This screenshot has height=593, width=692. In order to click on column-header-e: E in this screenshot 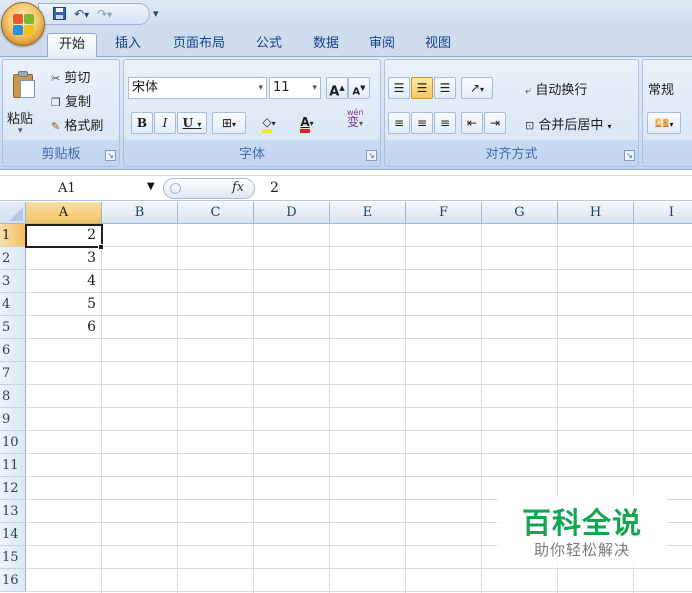, I will do `click(368, 213)`.